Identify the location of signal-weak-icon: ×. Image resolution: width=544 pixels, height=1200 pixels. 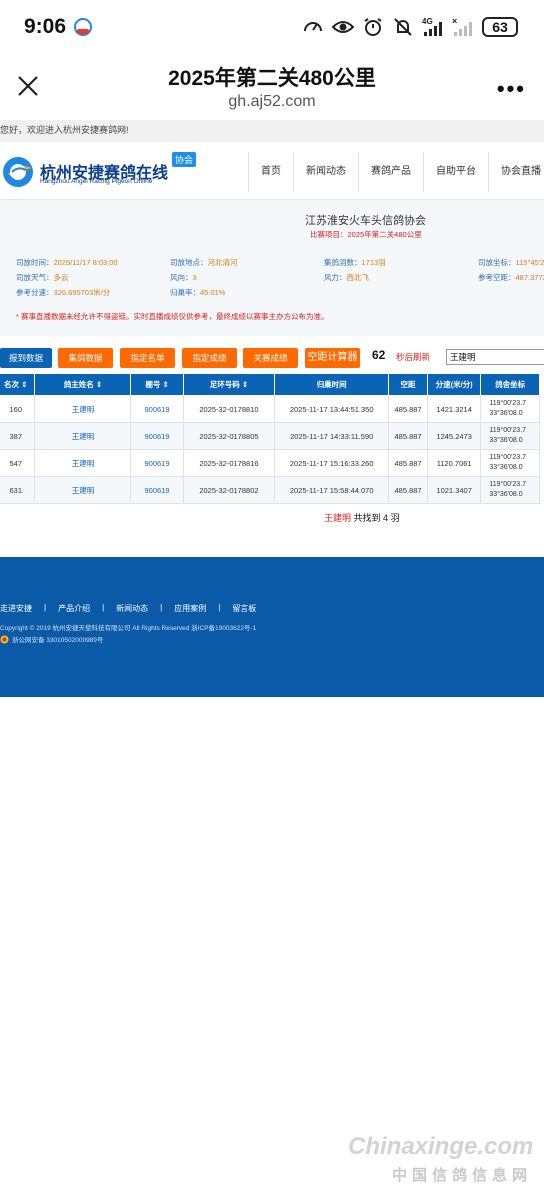
(462, 26).